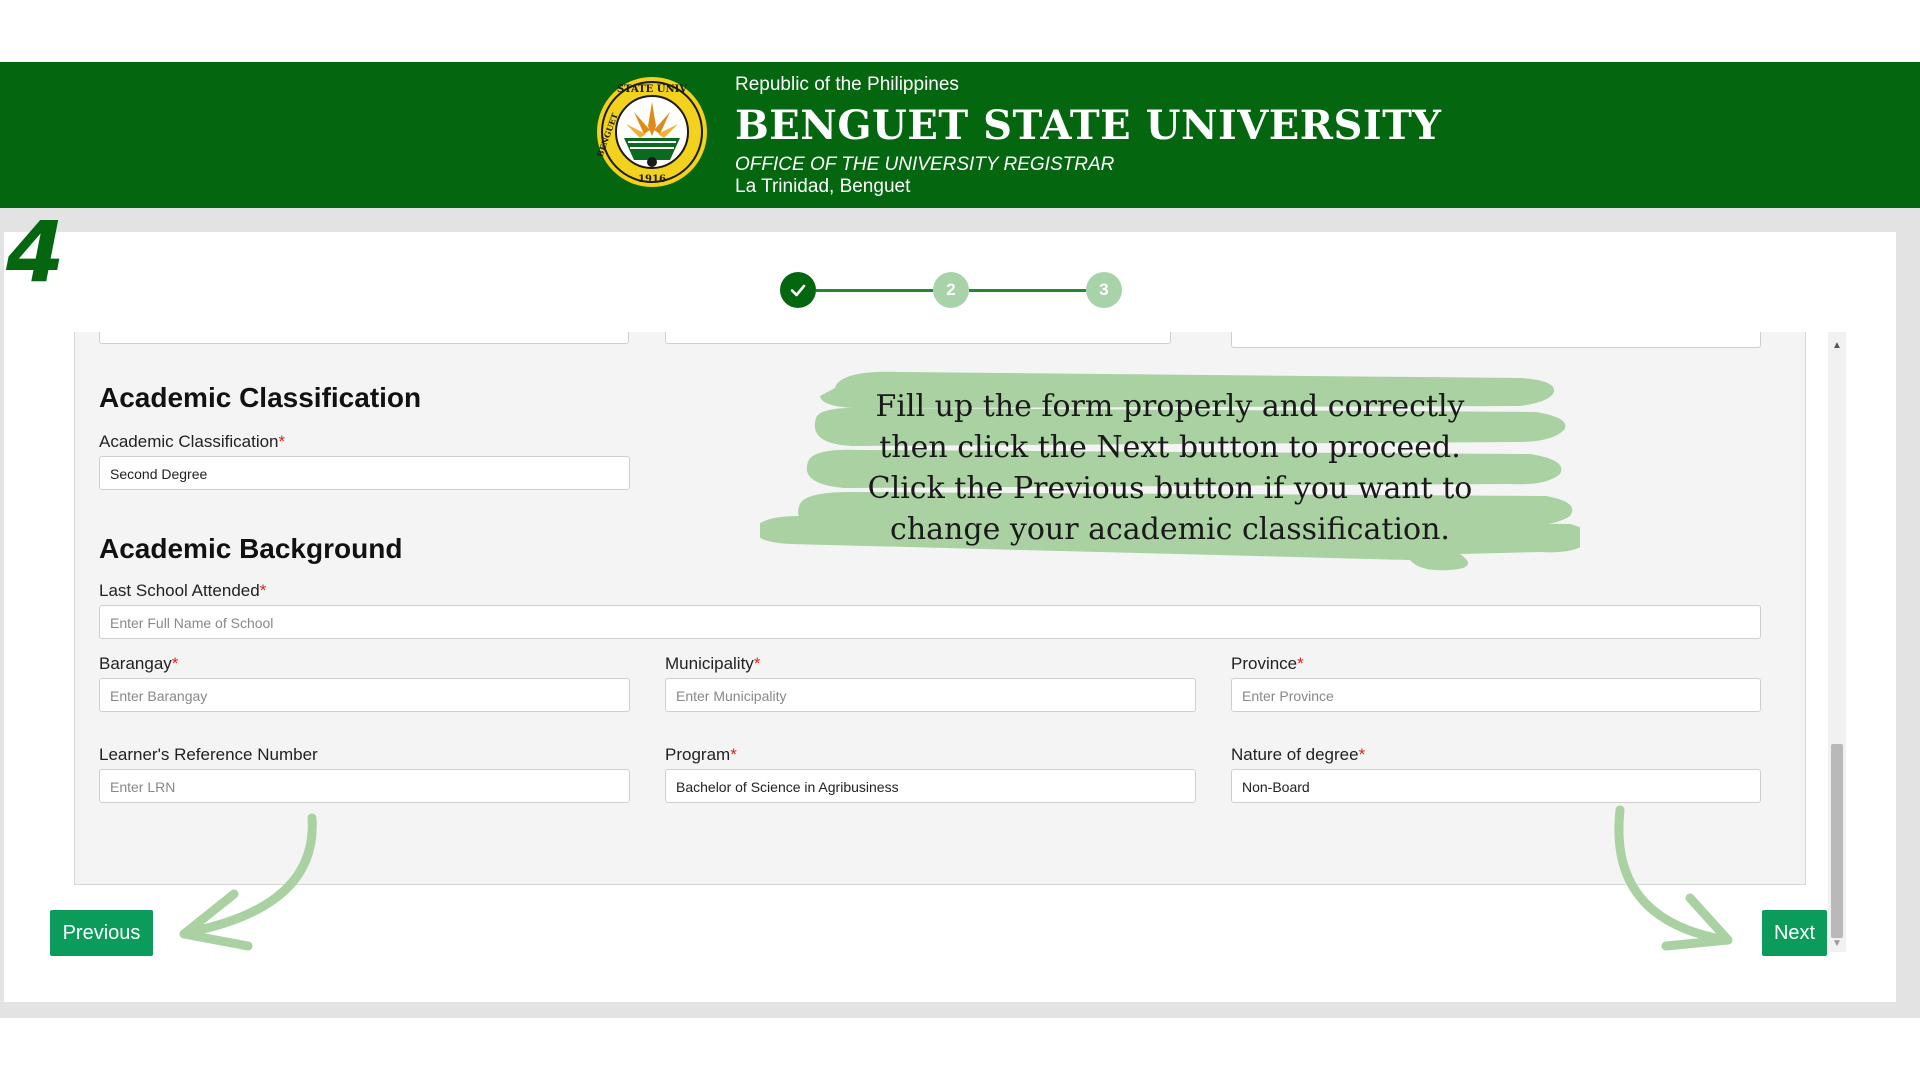 Image resolution: width=1920 pixels, height=1080 pixels. Describe the element at coordinates (364, 695) in the screenshot. I see `barangay-input: Enter Barangay` at that location.